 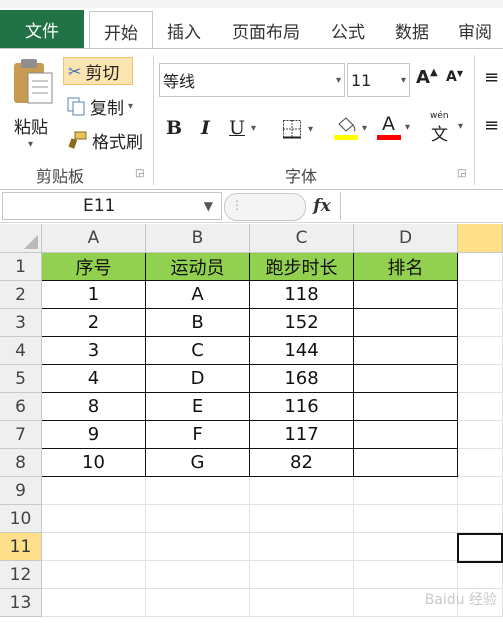 What do you see at coordinates (21, 519) in the screenshot?
I see `row-header-10: 10` at bounding box center [21, 519].